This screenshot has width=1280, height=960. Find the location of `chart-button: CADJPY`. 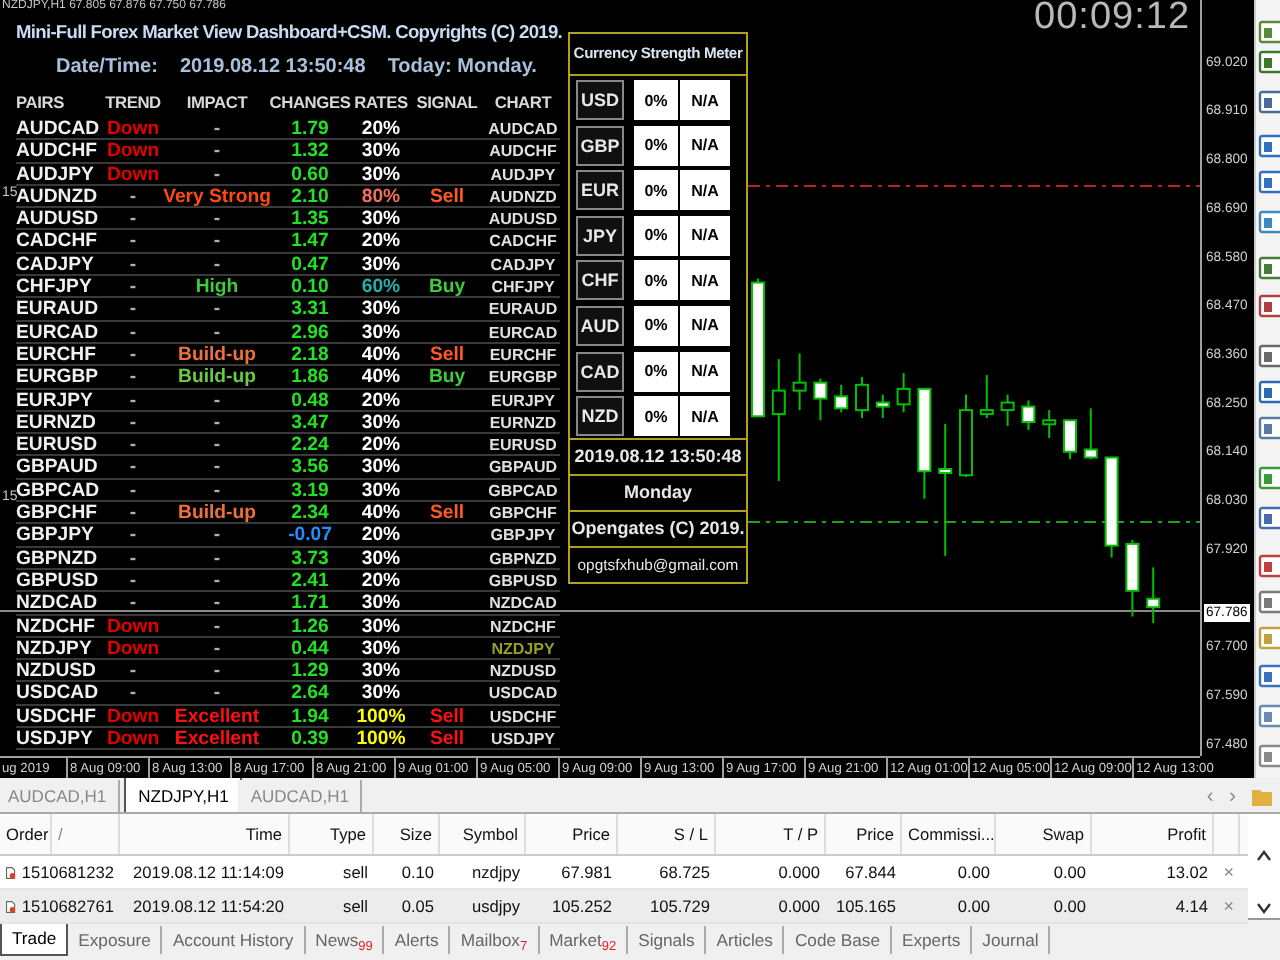

chart-button: CADJPY is located at coordinates (523, 265).